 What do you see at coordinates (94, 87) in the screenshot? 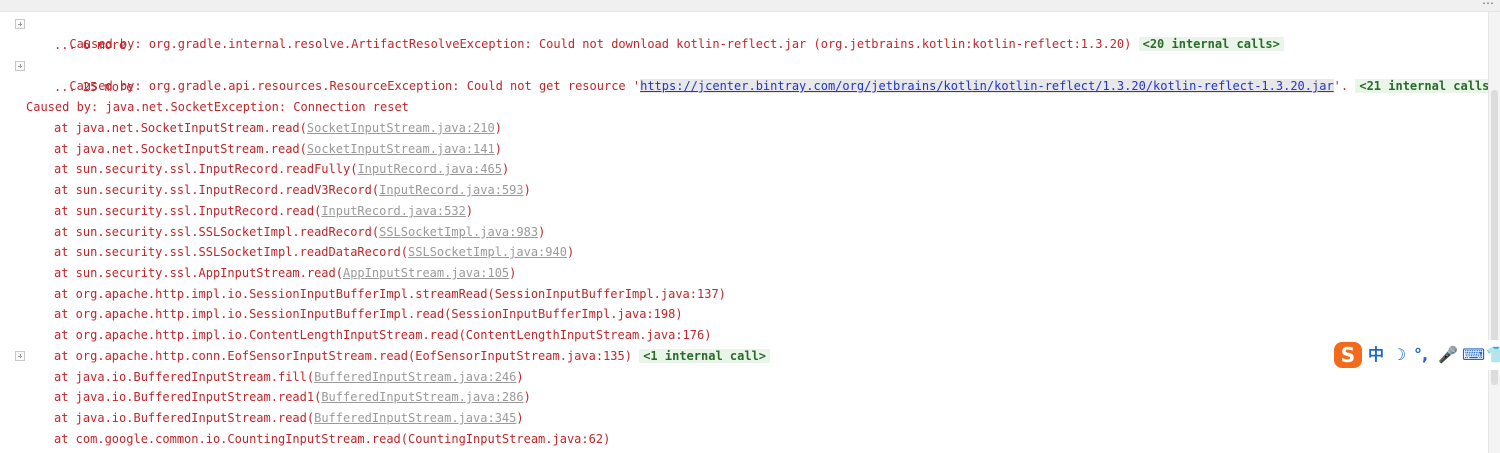
I see `more-frames-text: ... 25 more` at bounding box center [94, 87].